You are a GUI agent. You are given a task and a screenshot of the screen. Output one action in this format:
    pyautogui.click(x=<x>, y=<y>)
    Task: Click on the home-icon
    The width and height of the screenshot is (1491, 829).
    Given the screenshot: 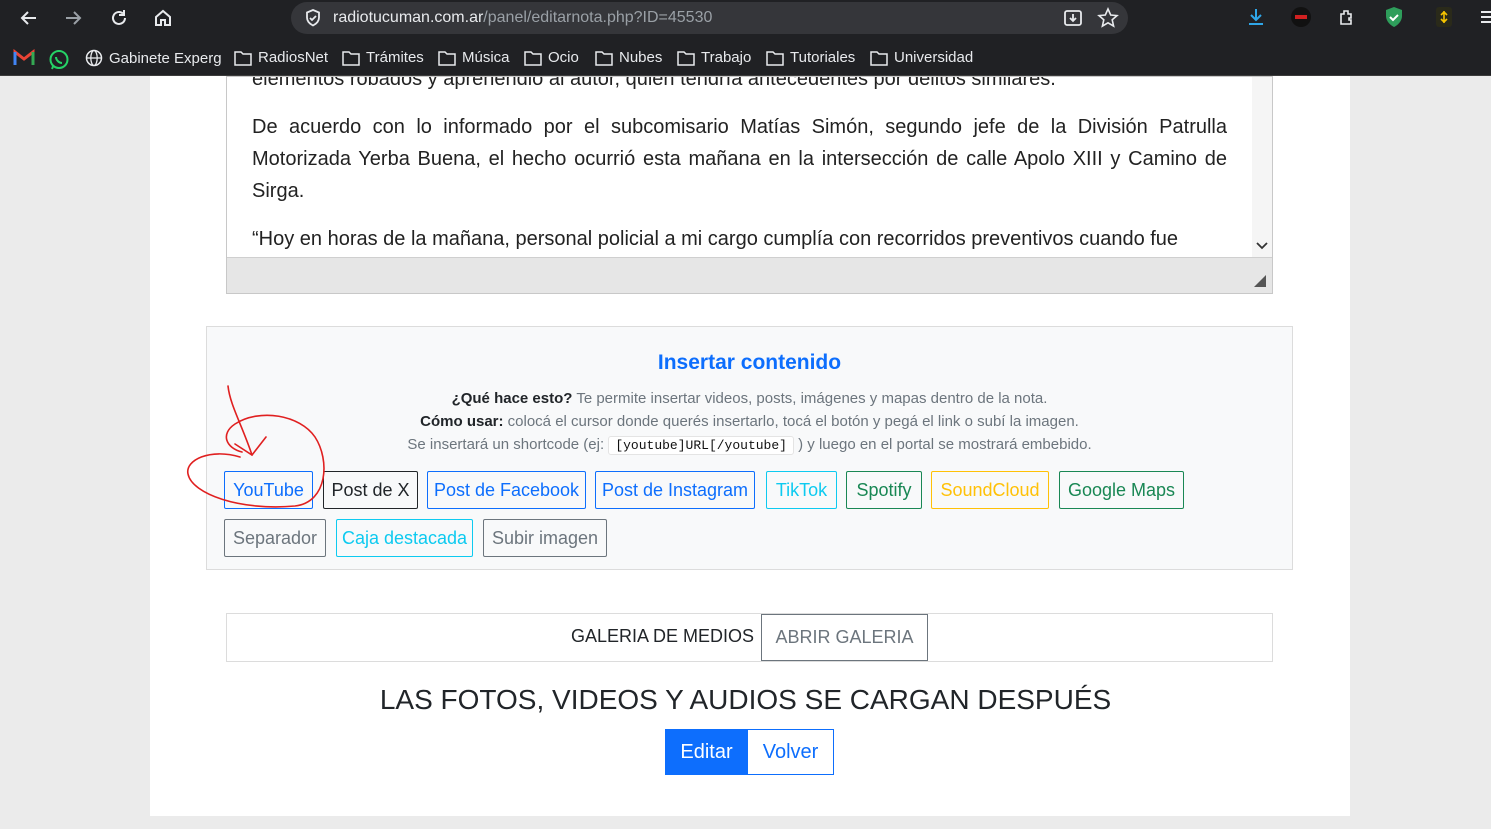 What is the action you would take?
    pyautogui.click(x=163, y=18)
    